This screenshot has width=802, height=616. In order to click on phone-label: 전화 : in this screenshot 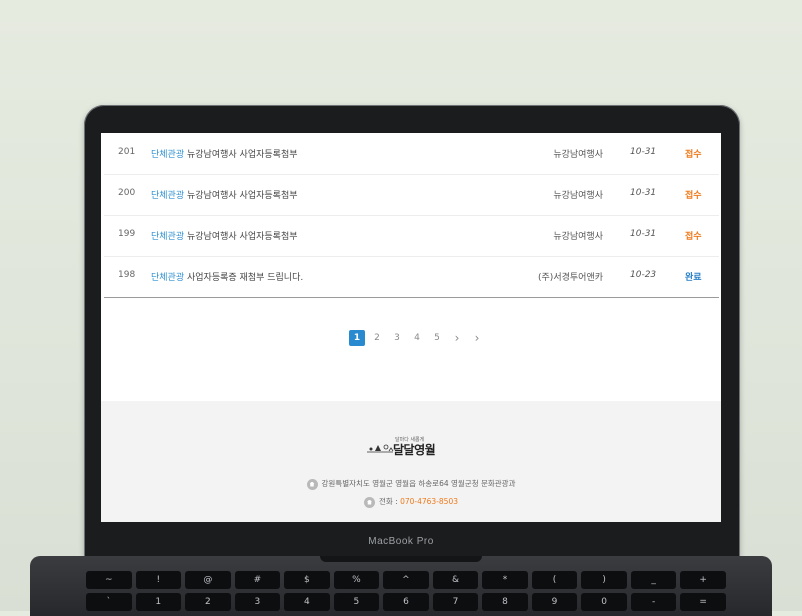, I will do `click(388, 501)`.